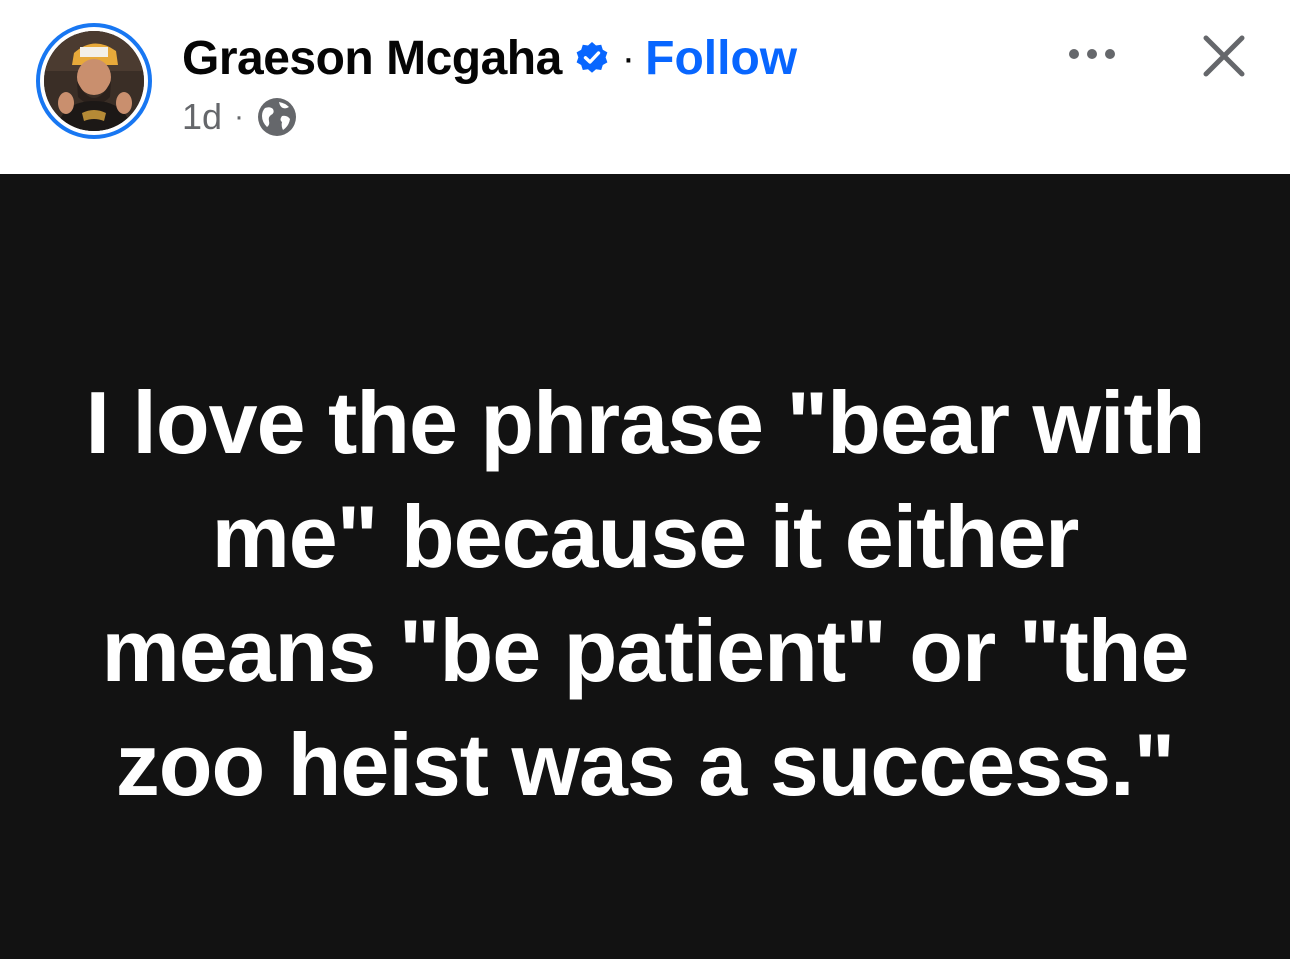  Describe the element at coordinates (372, 58) in the screenshot. I see `author-name: Graeson Mcgaha` at that location.